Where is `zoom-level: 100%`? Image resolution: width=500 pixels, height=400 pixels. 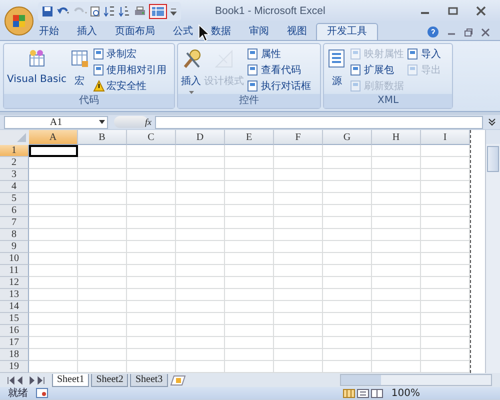
zoom-level: 100% is located at coordinates (445, 393).